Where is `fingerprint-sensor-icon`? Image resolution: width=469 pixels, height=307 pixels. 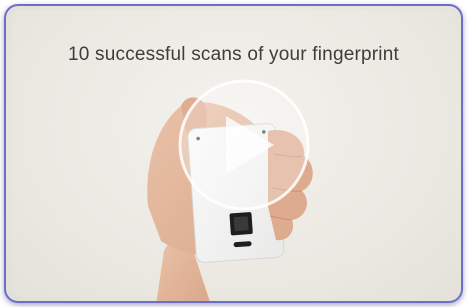
fingerprint-sensor-icon is located at coordinates (241, 224).